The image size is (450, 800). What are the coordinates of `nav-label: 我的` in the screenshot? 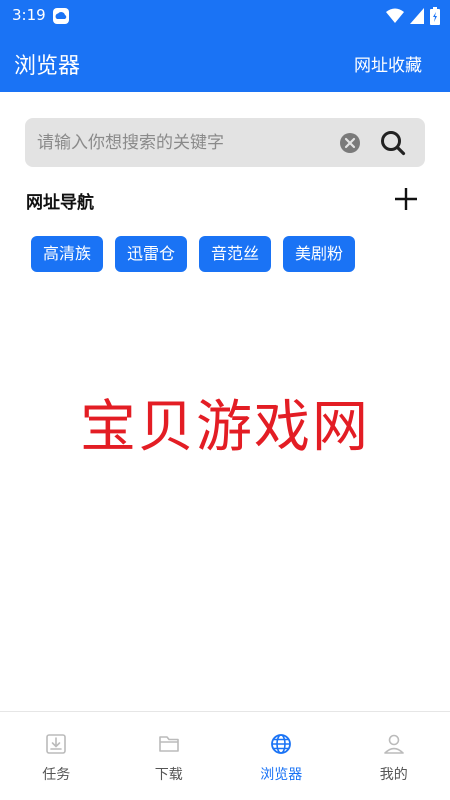 It's located at (393, 775).